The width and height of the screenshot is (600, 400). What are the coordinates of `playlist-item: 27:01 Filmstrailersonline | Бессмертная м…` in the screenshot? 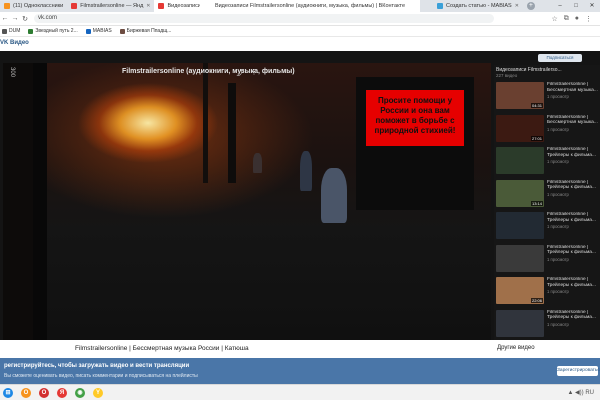 It's located at (547, 130).